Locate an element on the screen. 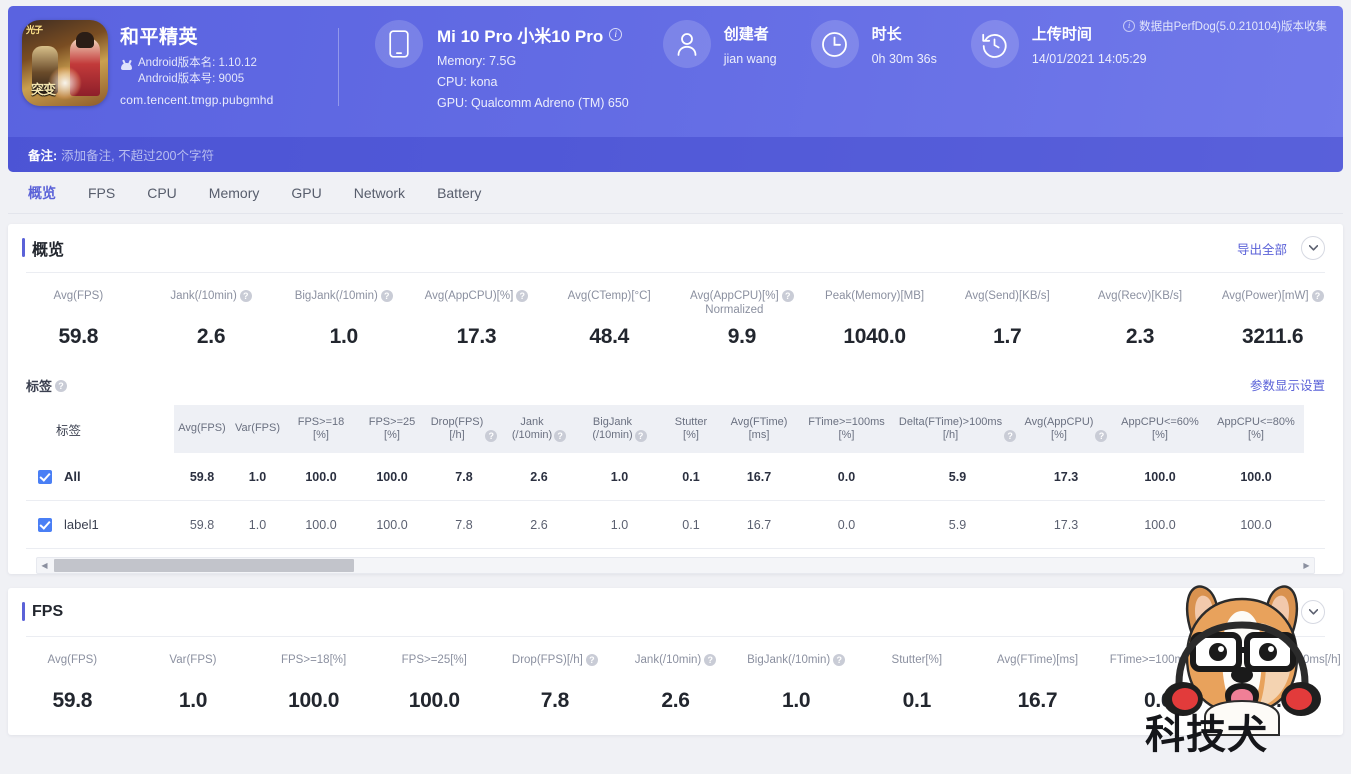 The image size is (1351, 774). tab-battery: Battery is located at coordinates (459, 193).